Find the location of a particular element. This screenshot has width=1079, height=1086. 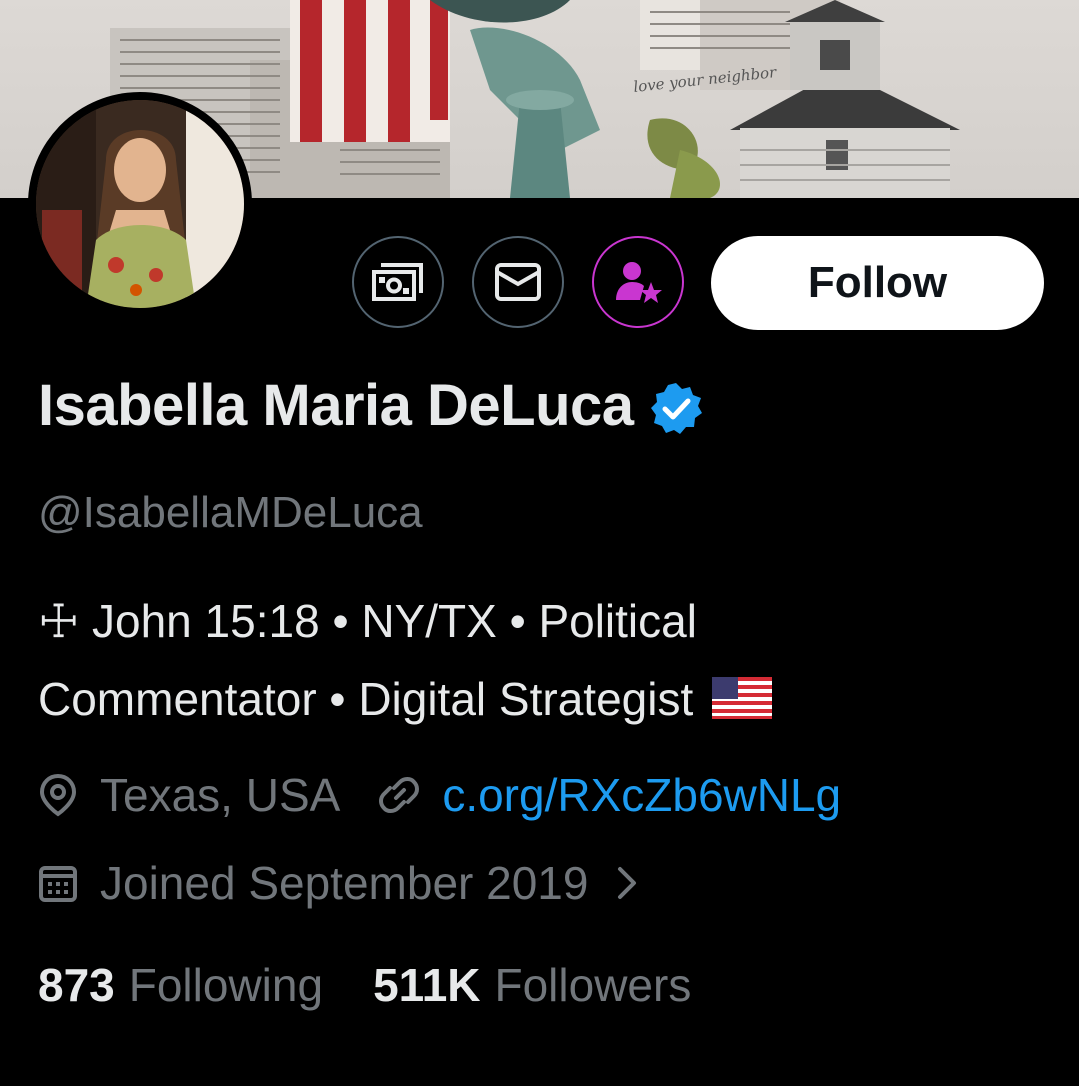

display-name: Isabella Maria DeLuca is located at coordinates (336, 405).